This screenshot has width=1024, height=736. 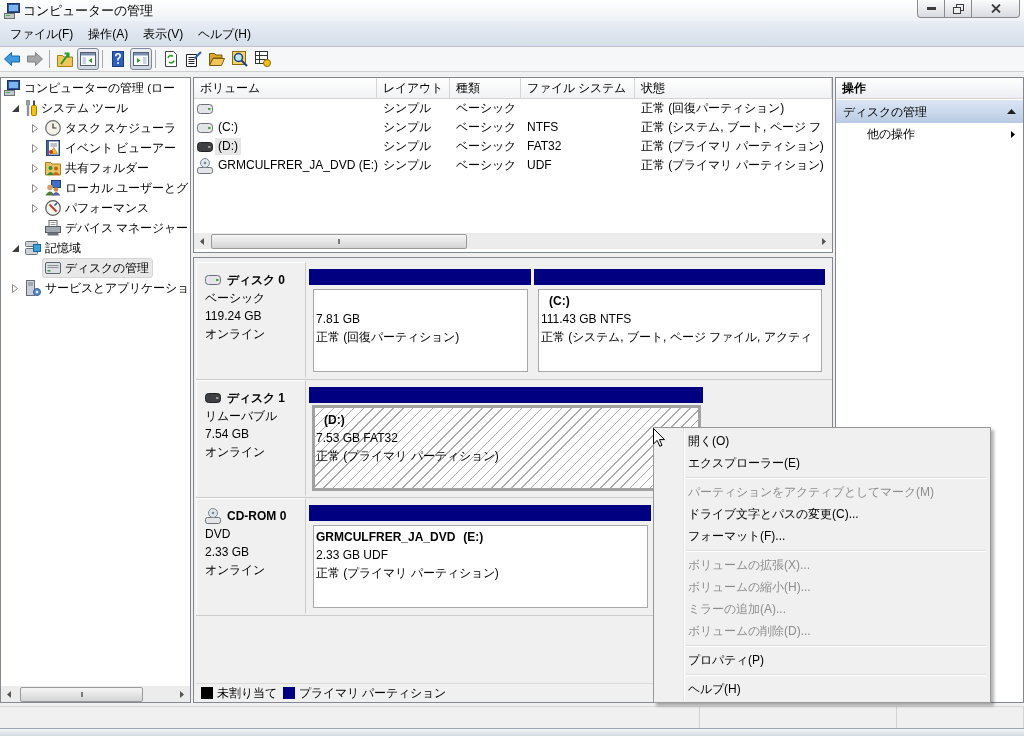 I want to click on file-system: NTFS, so click(x=543, y=127).